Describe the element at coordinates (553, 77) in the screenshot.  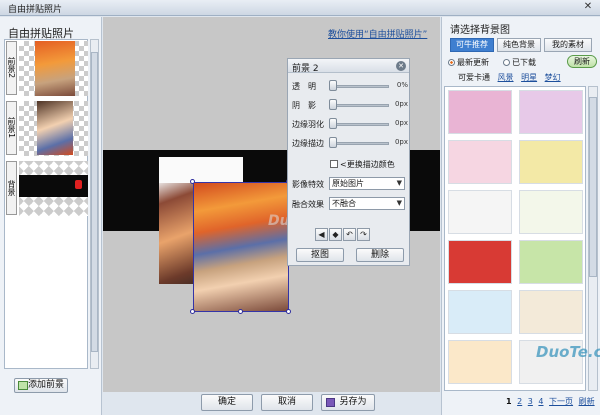
I see `category-fantasy: 梦幻` at that location.